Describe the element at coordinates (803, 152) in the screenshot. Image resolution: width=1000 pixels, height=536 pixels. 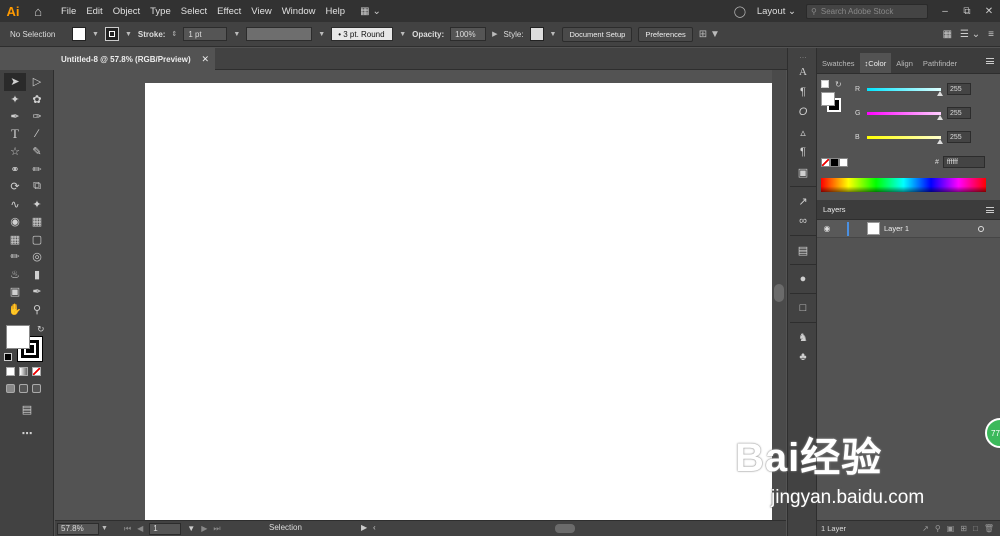
I see `paragraph-styles-icon: ¶` at that location.